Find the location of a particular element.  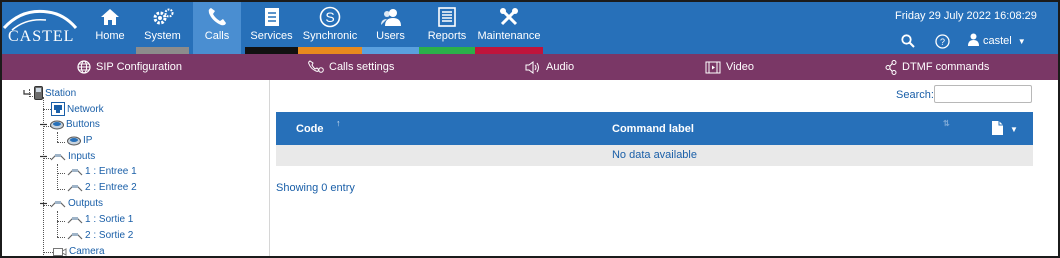

tree-label-station: Station is located at coordinates (61, 93).